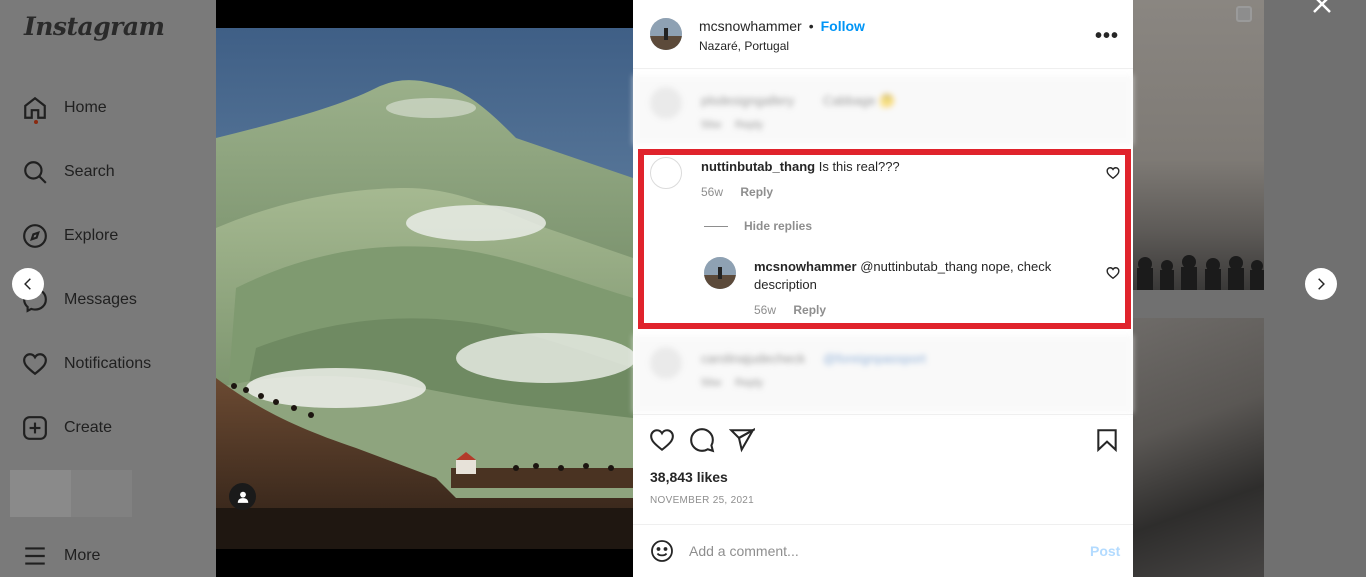  Describe the element at coordinates (843, 26) in the screenshot. I see `follow-button: Follow` at that location.